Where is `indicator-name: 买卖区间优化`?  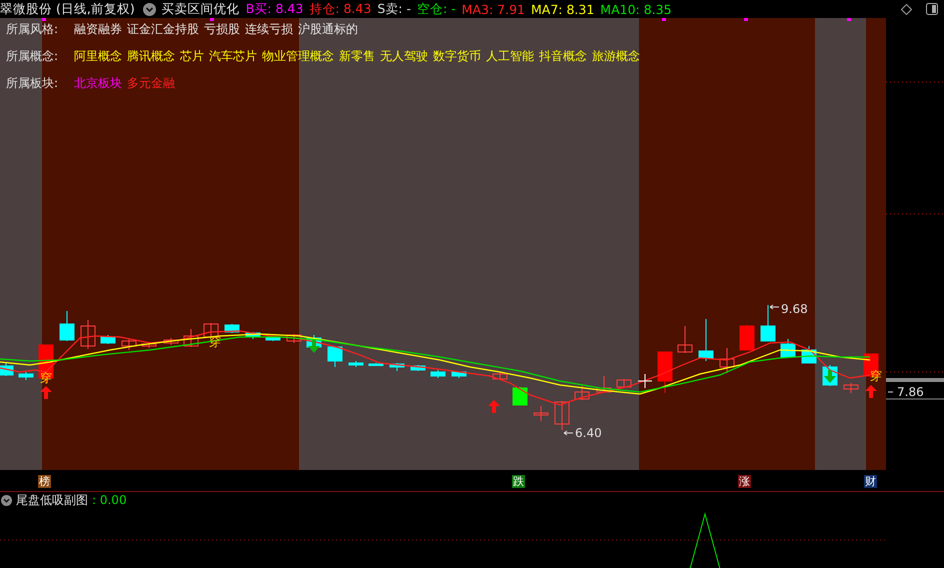
indicator-name: 买卖区间优化 is located at coordinates (201, 9).